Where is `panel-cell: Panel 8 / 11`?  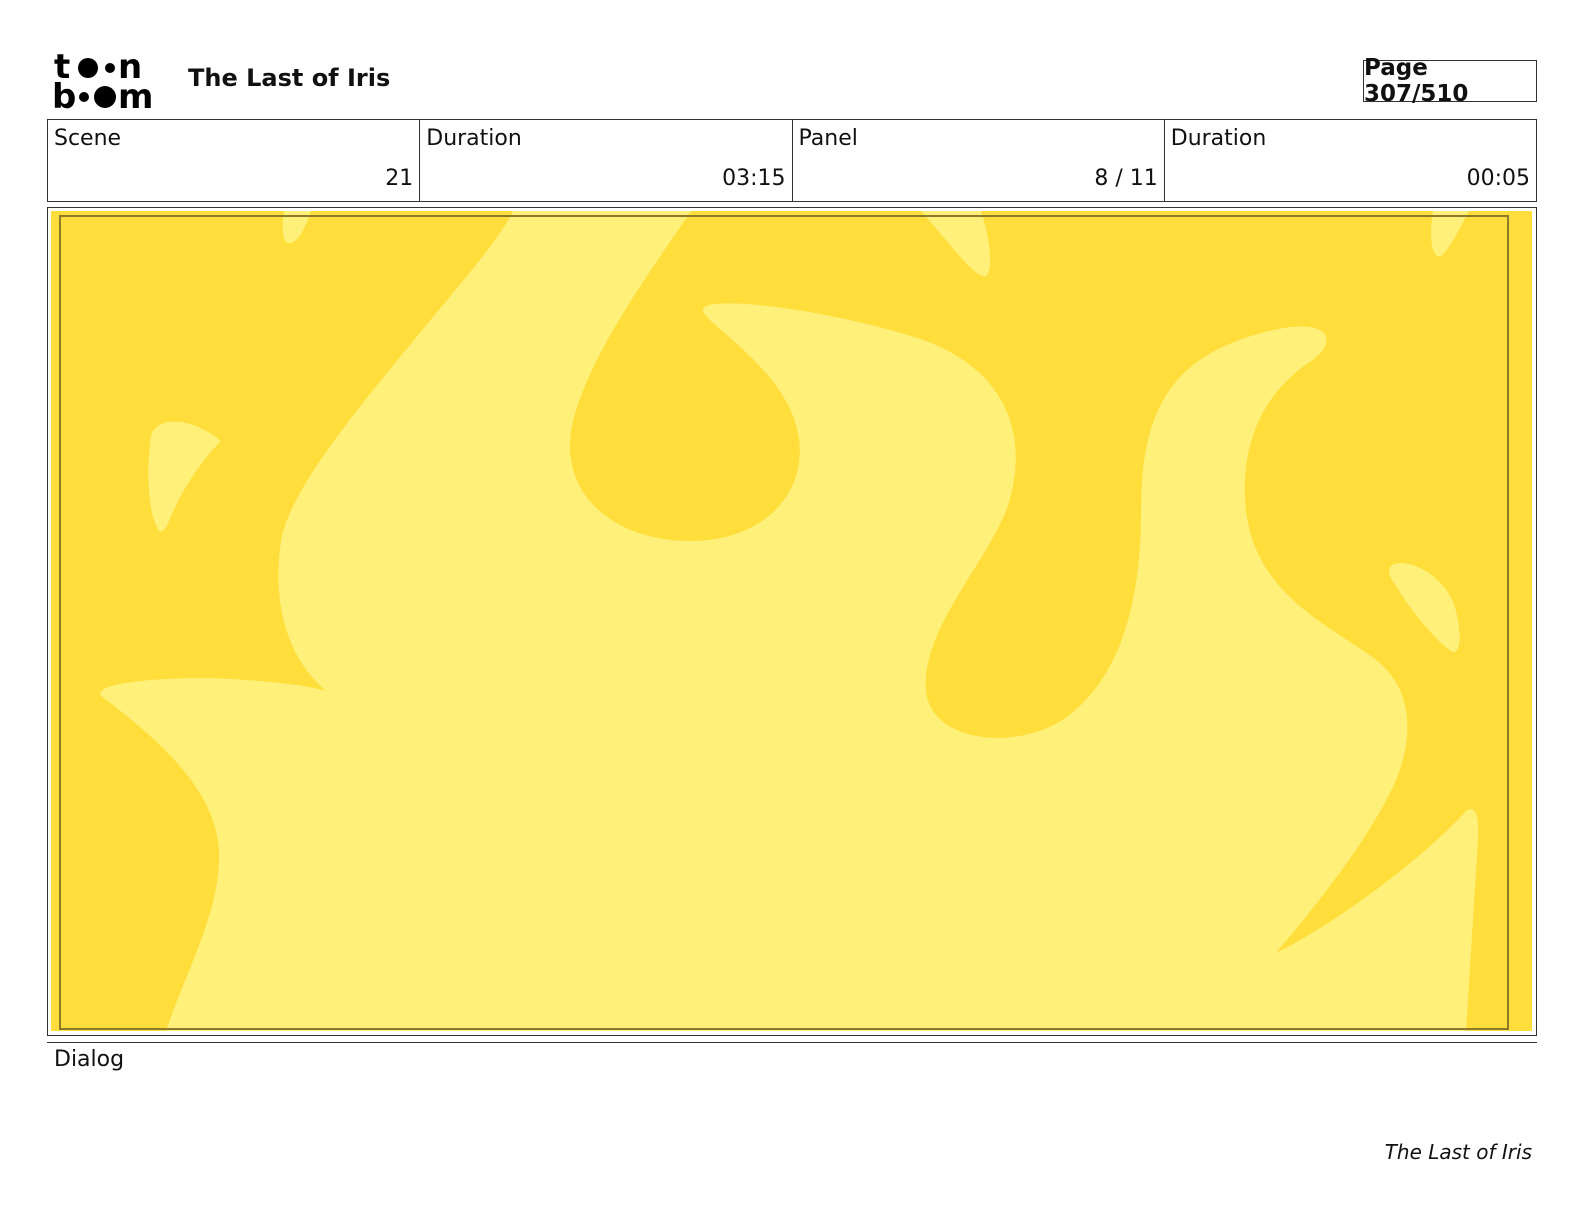 panel-cell: Panel 8 / 11 is located at coordinates (979, 160).